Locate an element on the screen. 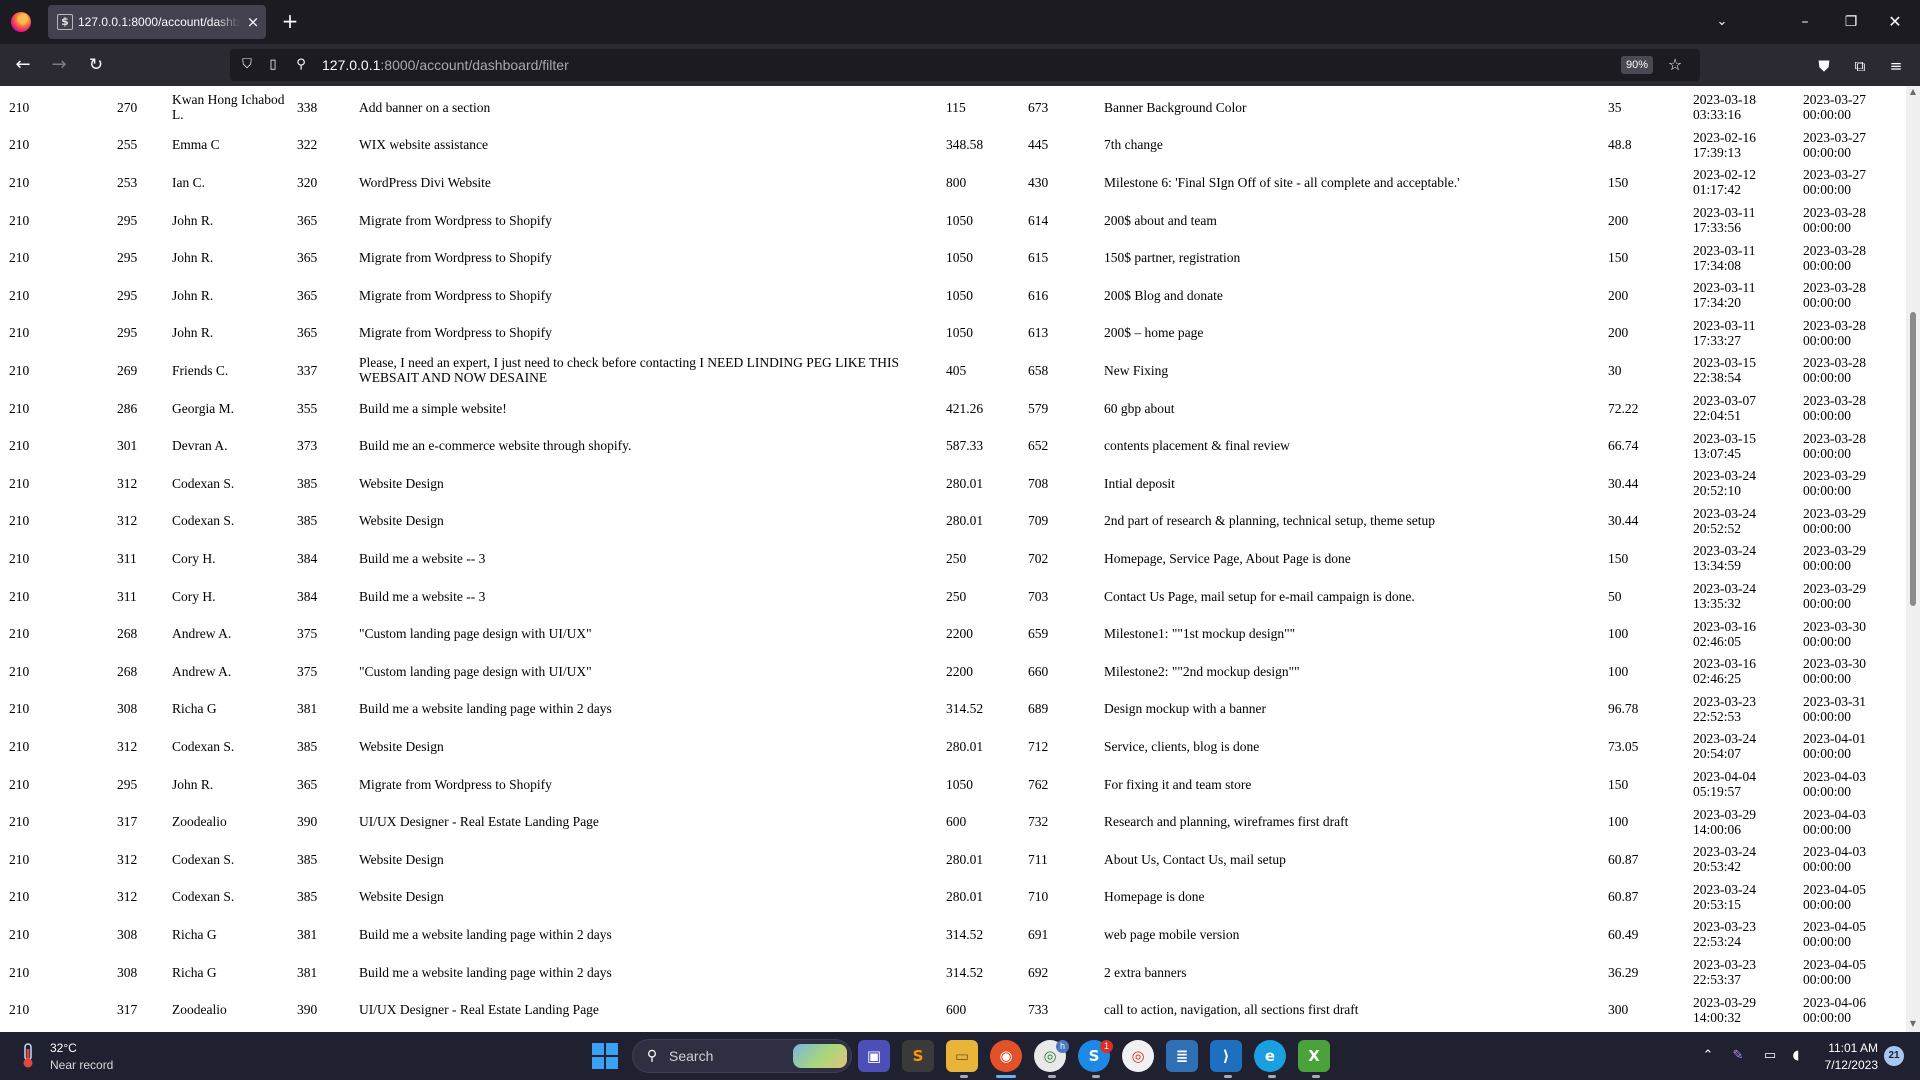 The height and width of the screenshot is (1080, 1920). extensions-puzzle-icon: ⧉ is located at coordinates (1860, 66).